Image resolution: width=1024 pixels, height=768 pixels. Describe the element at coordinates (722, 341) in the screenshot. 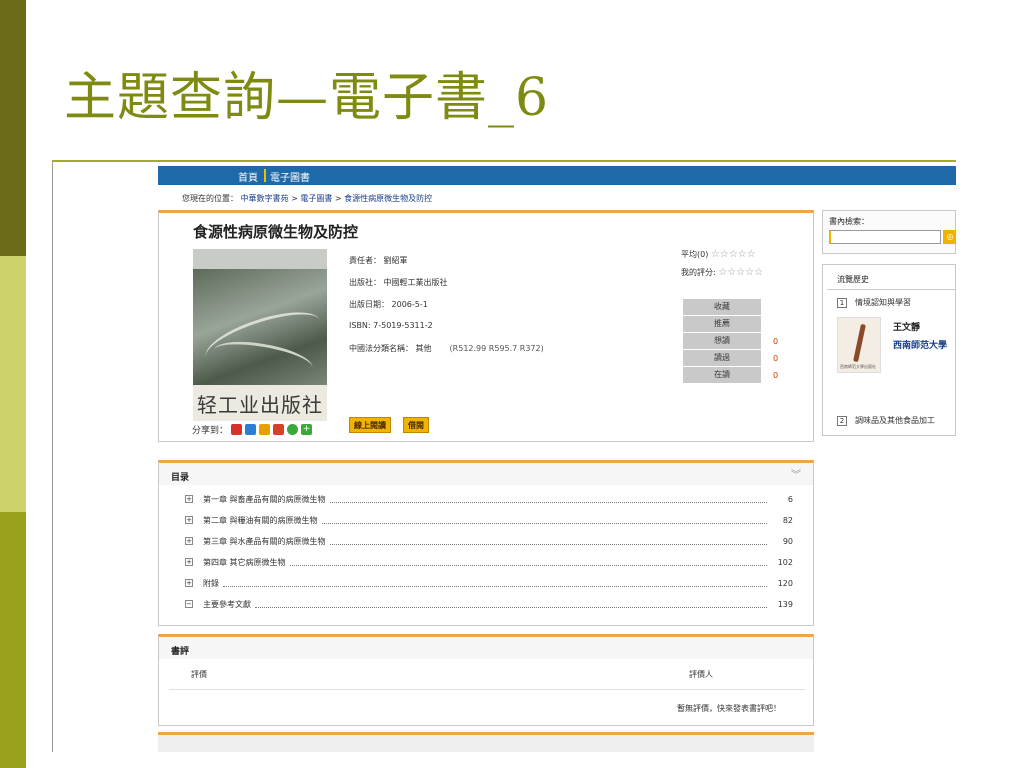

I see `want-to-read-button: 想讀` at that location.